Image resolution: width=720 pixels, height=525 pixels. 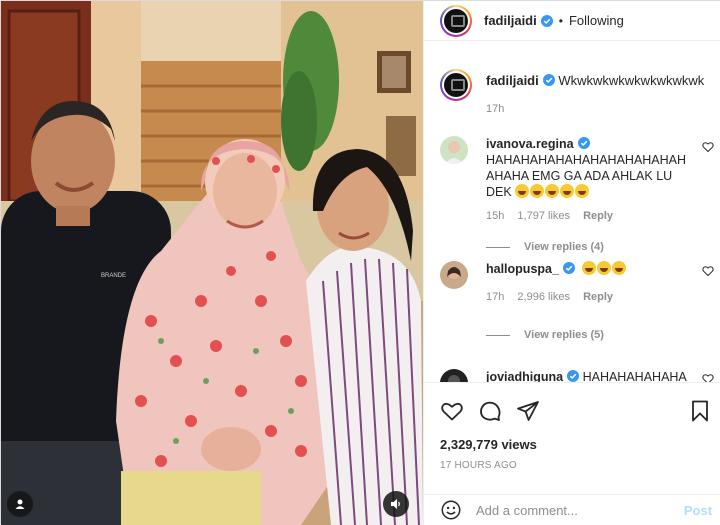 I want to click on comment-time: 15h, so click(x=495, y=216).